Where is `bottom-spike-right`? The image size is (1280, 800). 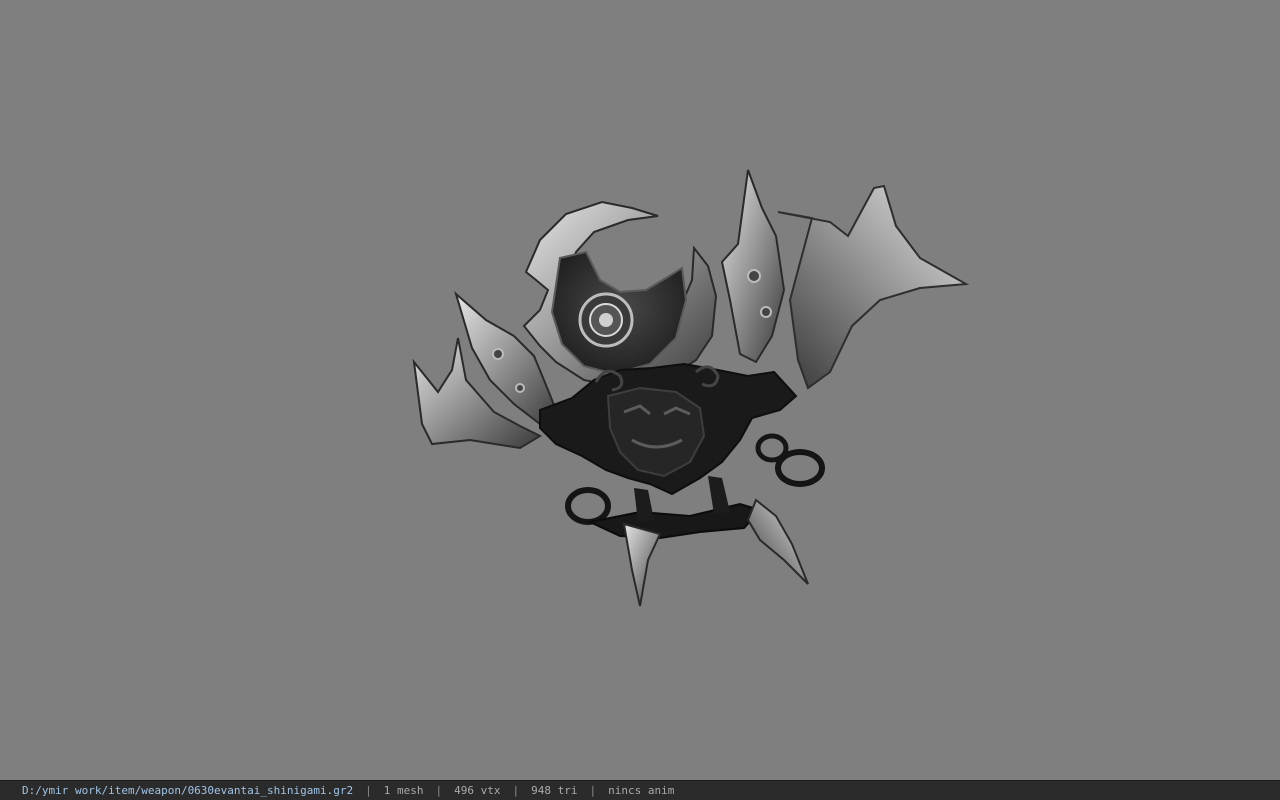
bottom-spike-right is located at coordinates (777, 541).